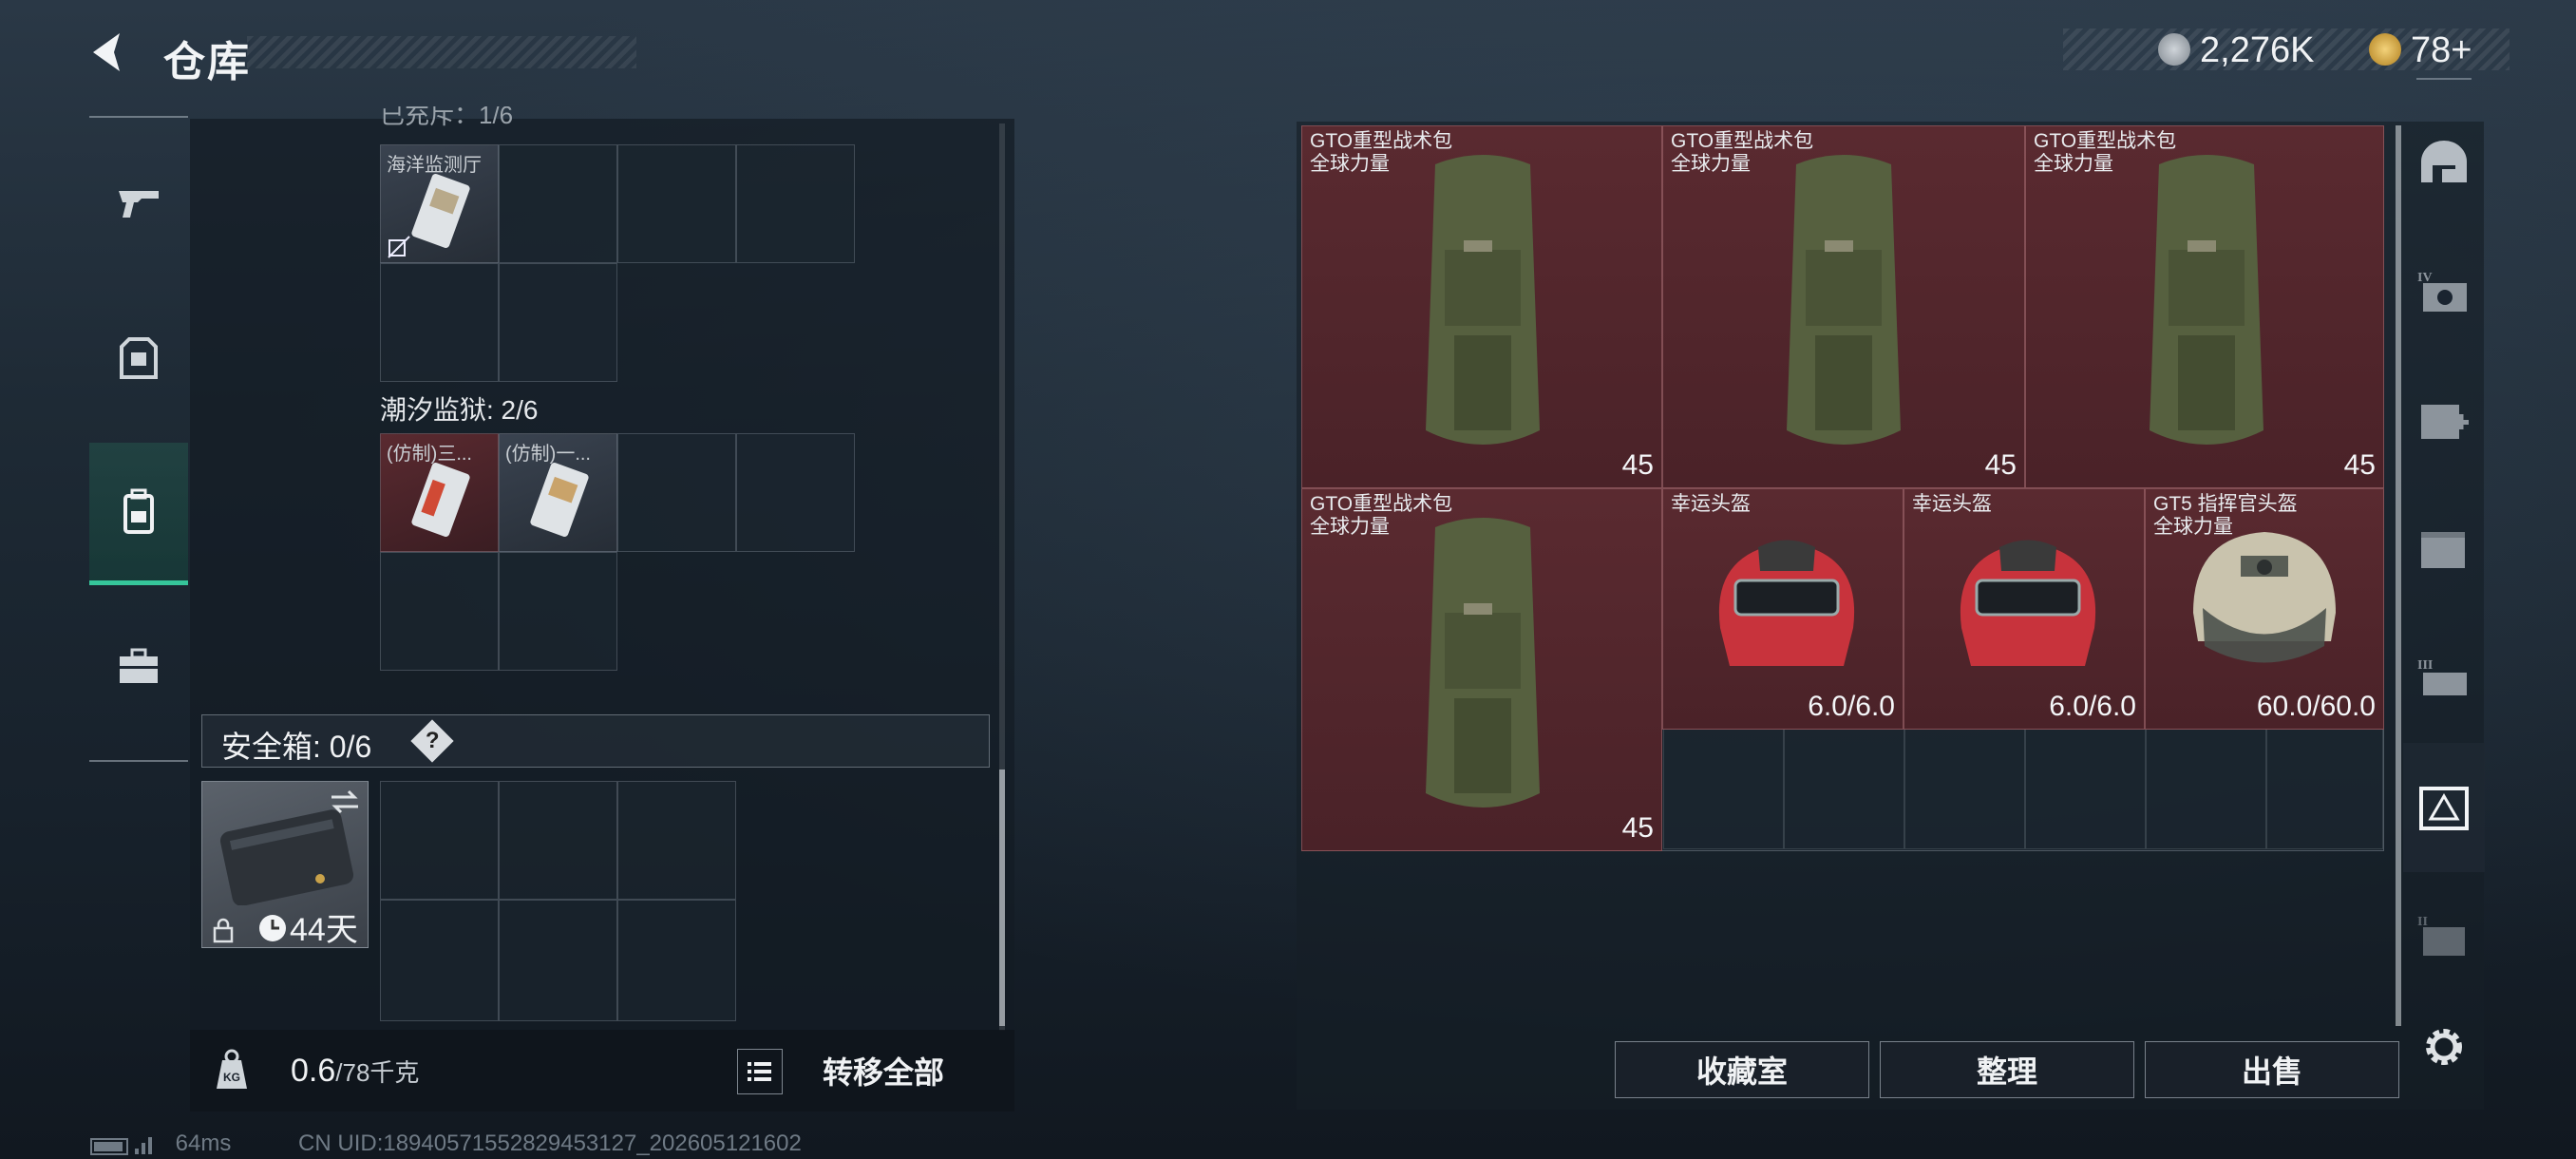 Image resolution: width=2576 pixels, height=1159 pixels. I want to click on rnav-selected-category, so click(2444, 807).